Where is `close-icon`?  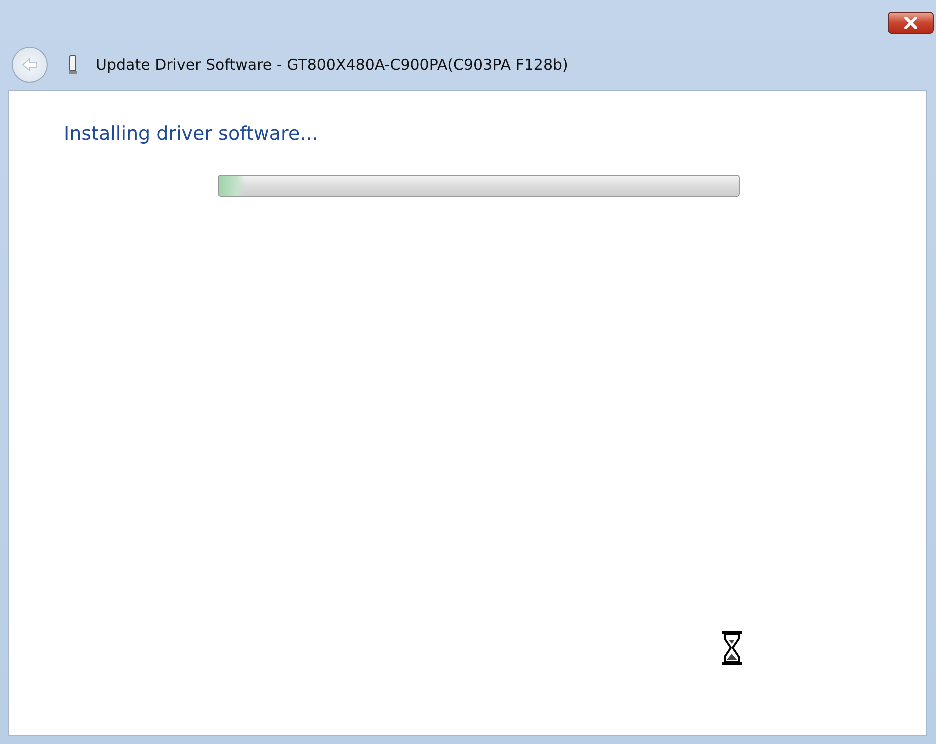
close-icon is located at coordinates (911, 23).